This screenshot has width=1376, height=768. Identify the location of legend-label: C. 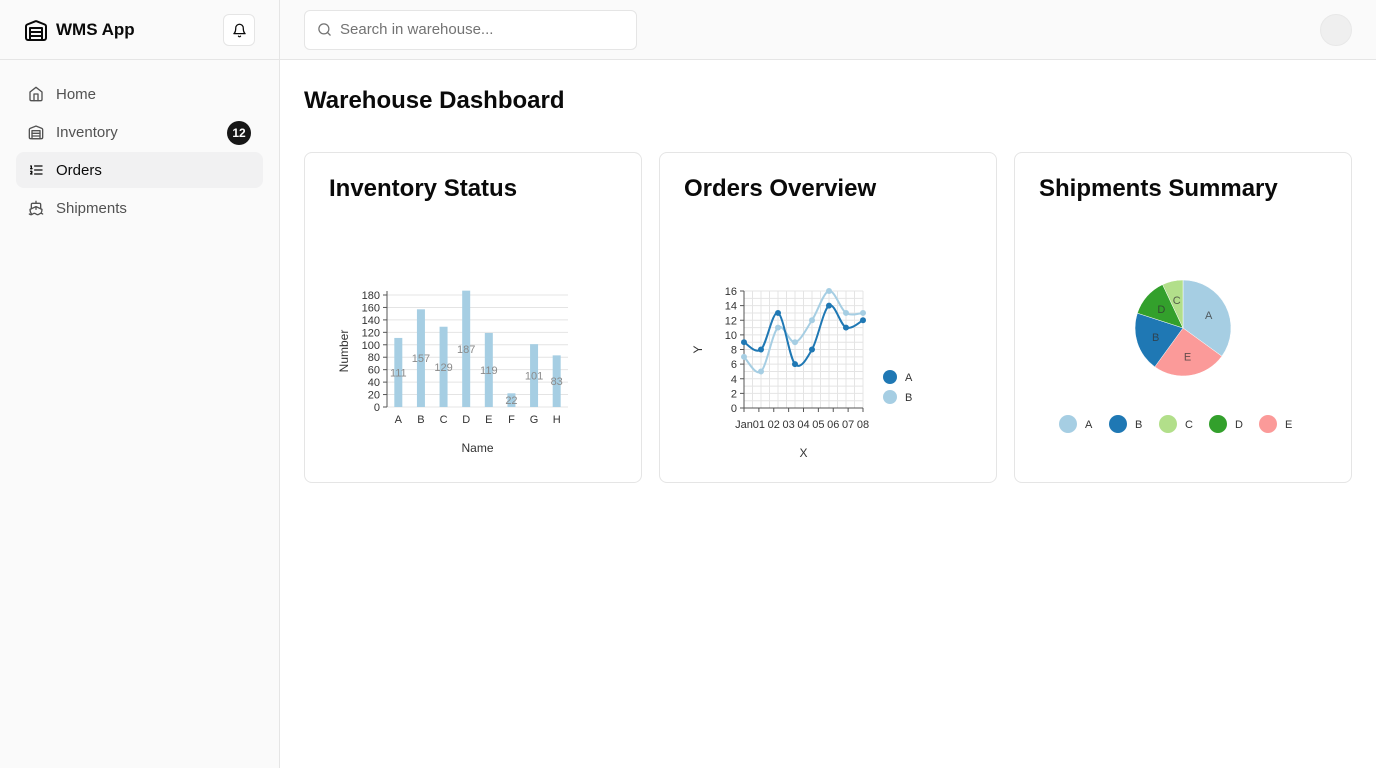
(1189, 425).